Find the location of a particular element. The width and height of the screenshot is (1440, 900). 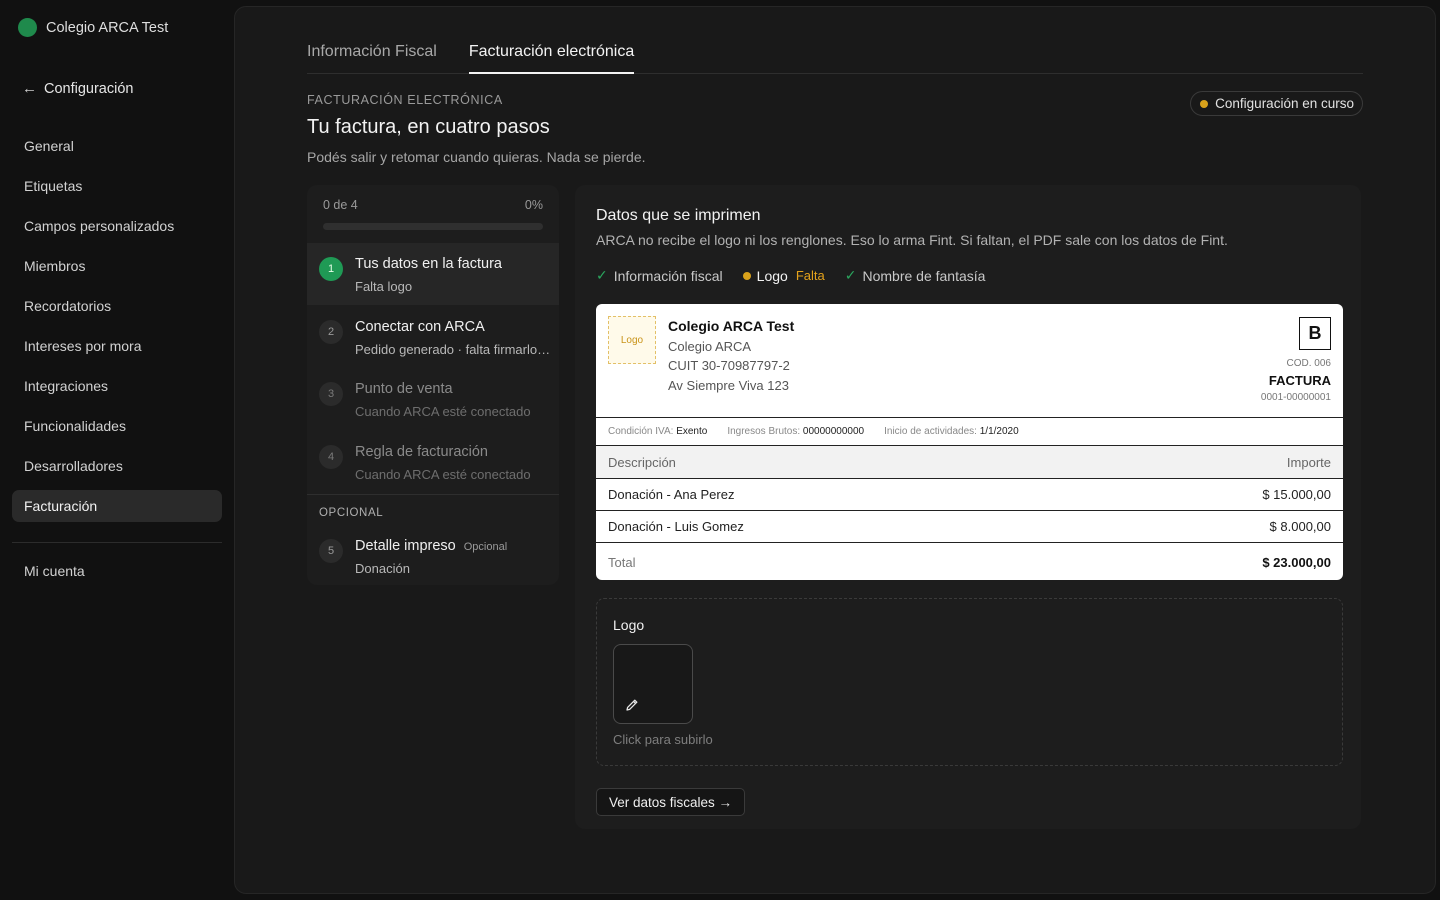

step-subtitle: Cuando ARCA esté conectado is located at coordinates (443, 411).